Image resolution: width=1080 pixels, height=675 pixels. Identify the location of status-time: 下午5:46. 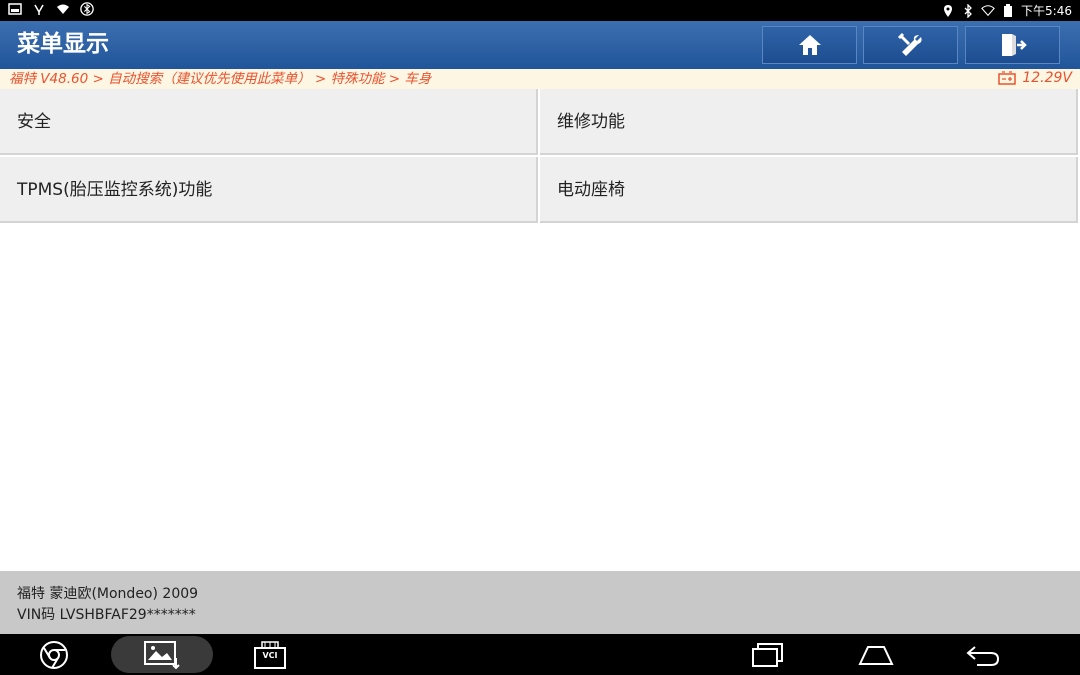
(1046, 11).